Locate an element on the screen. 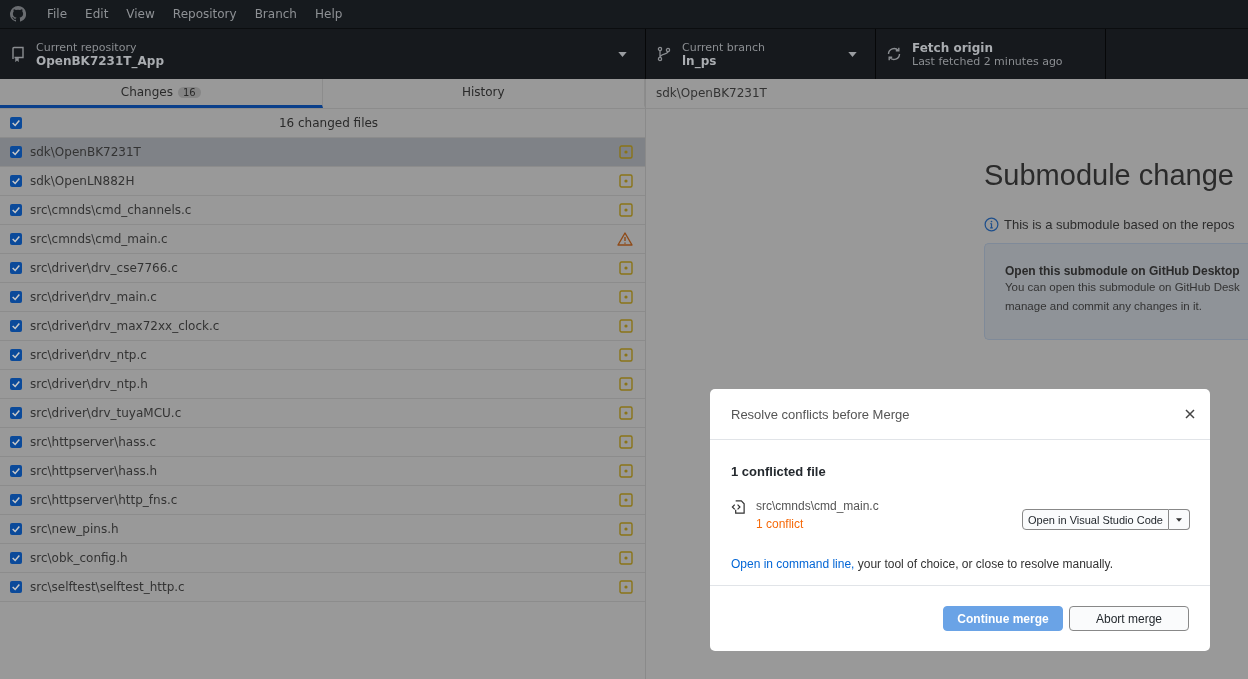  branch-icon is located at coordinates (664, 54).